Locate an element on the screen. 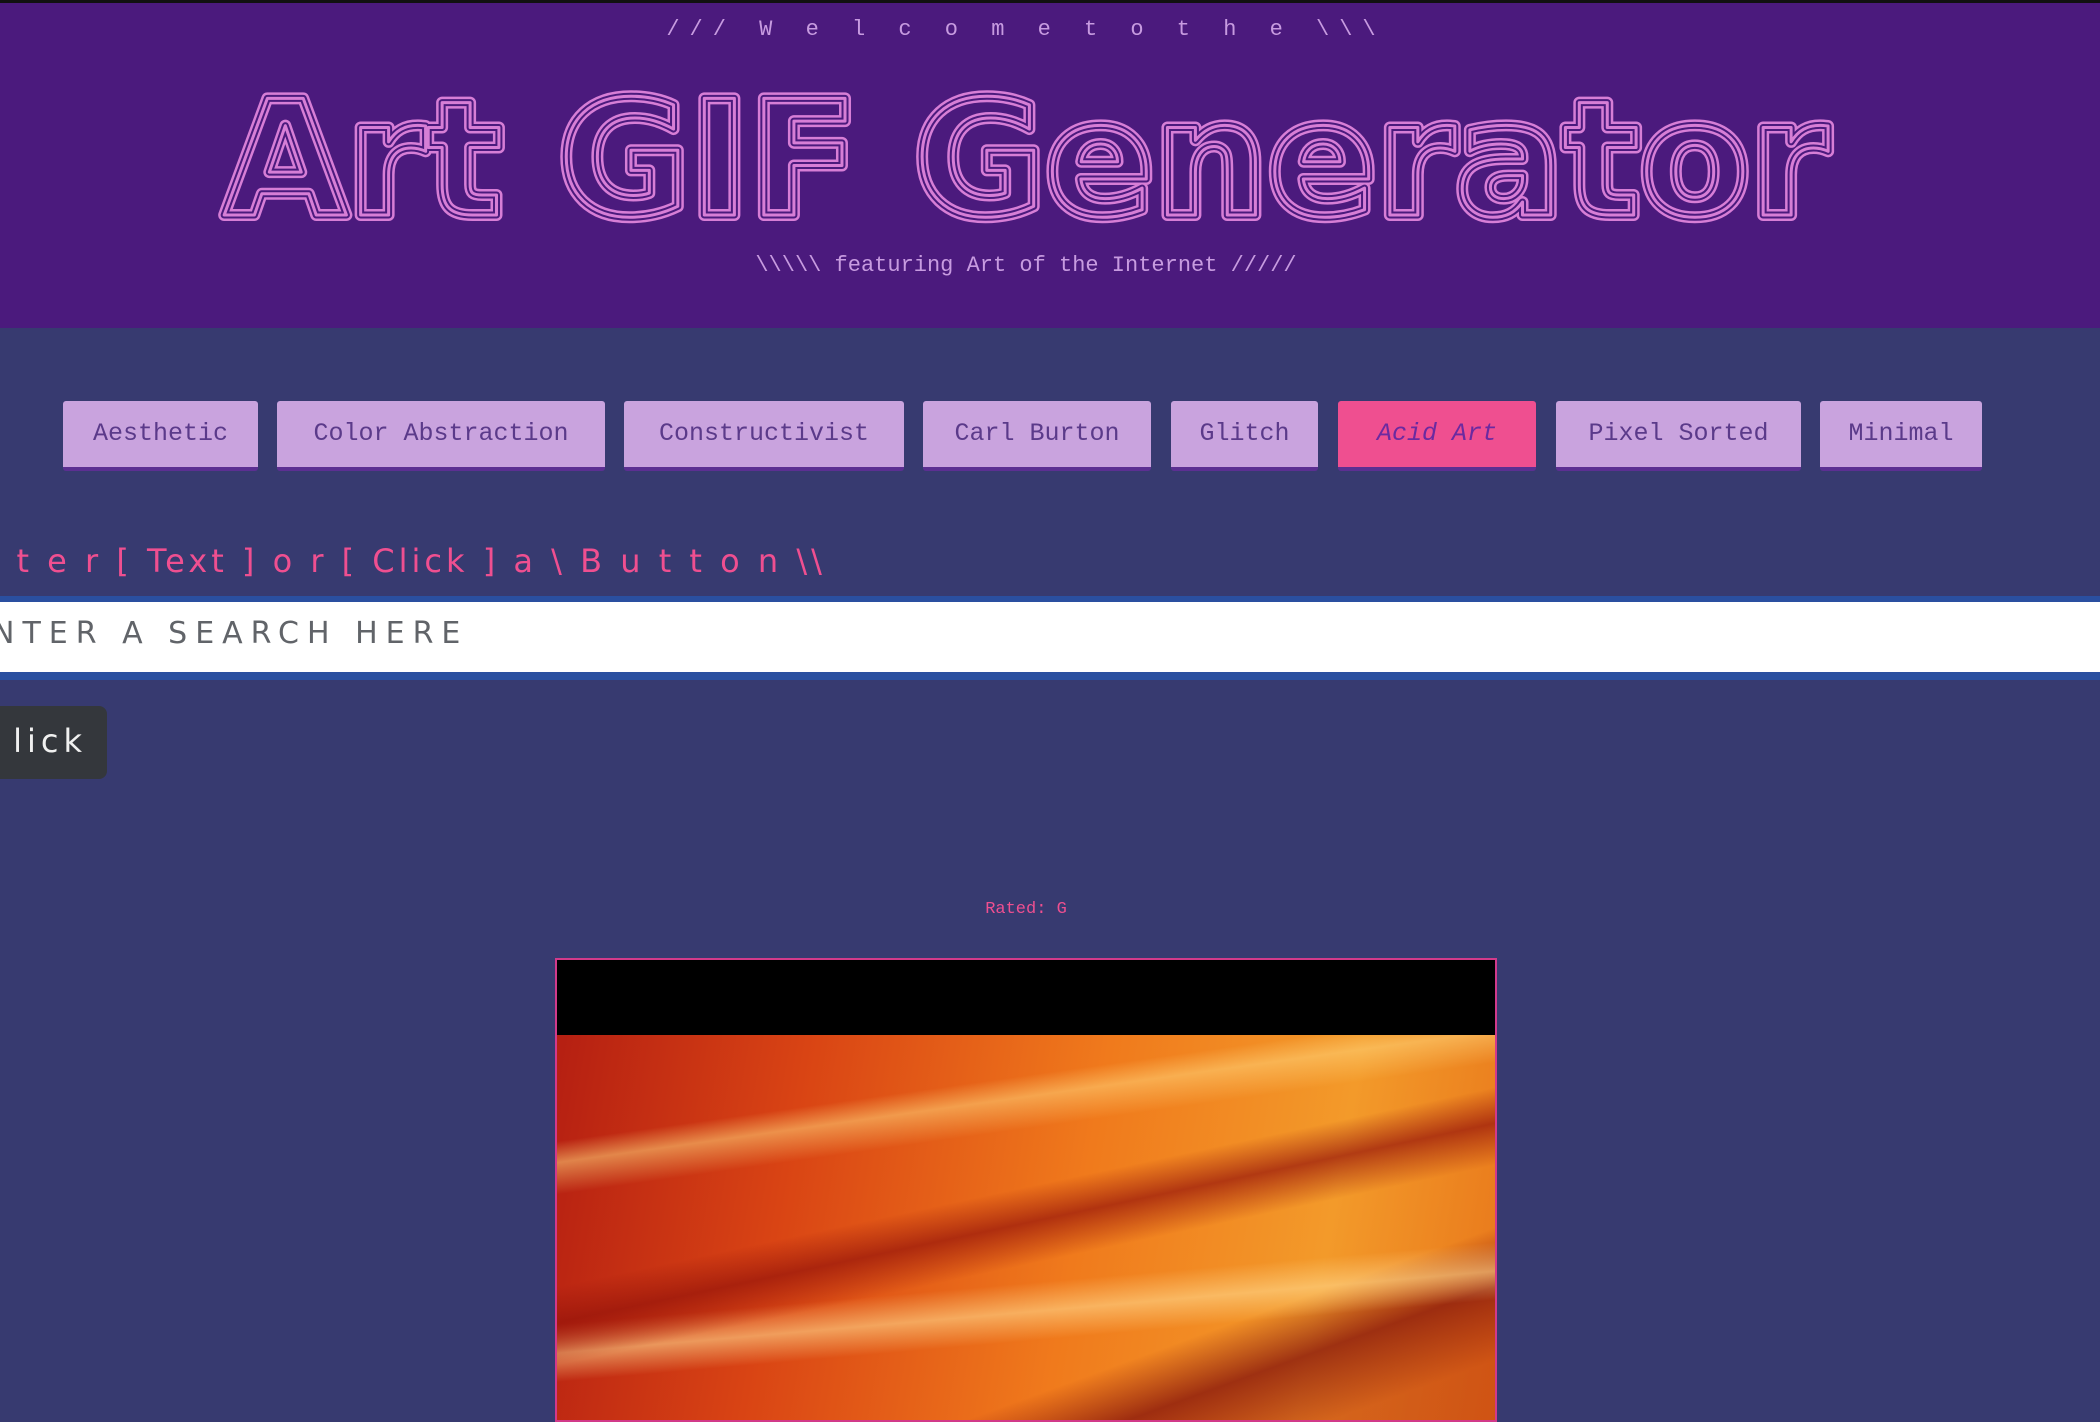 This screenshot has height=1422, width=2100. category-button-constructivist: Constructivist is located at coordinates (764, 436).